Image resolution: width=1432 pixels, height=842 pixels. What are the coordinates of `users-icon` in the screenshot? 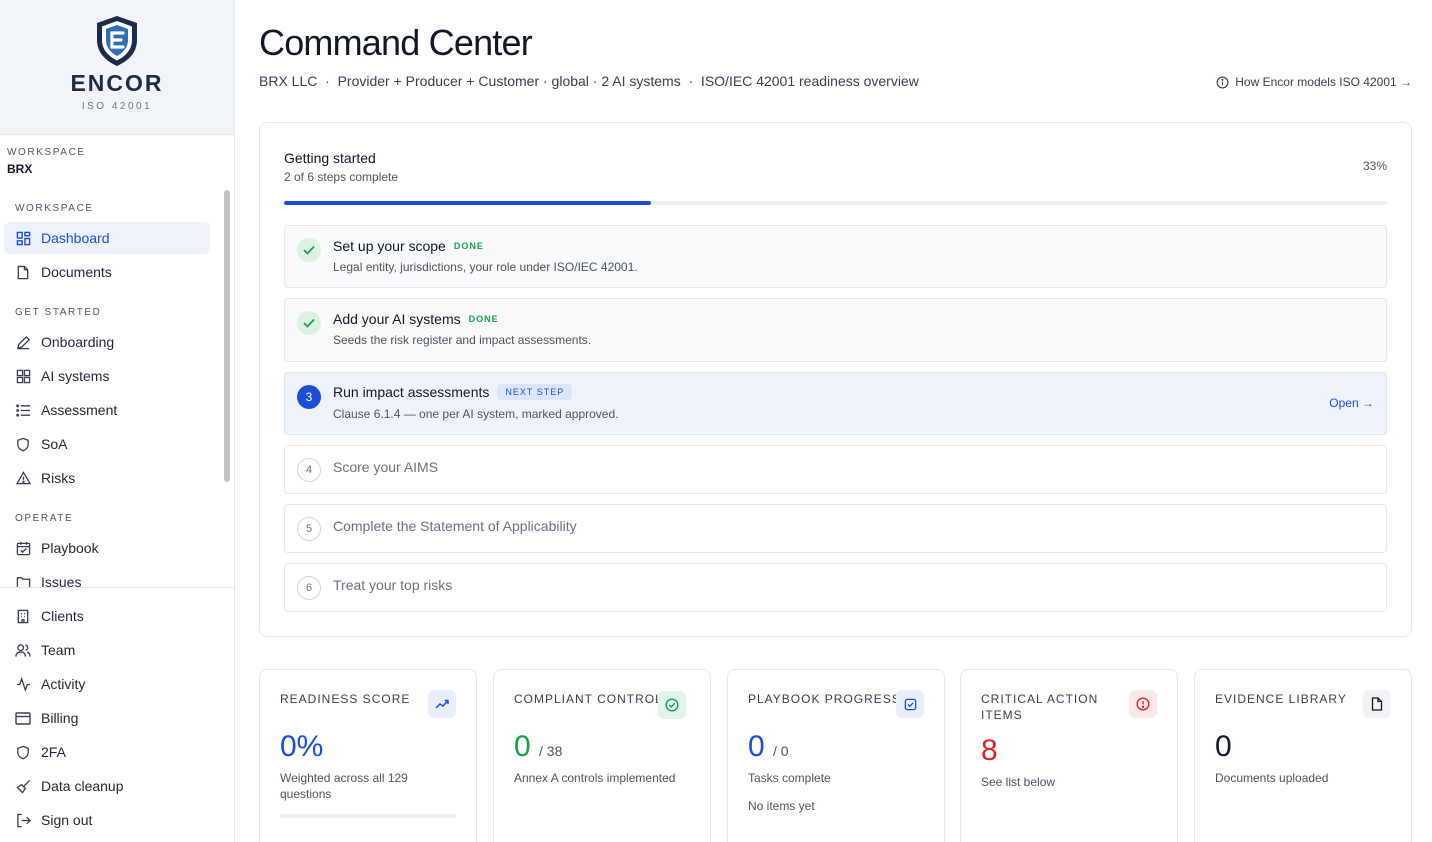 It's located at (23, 650).